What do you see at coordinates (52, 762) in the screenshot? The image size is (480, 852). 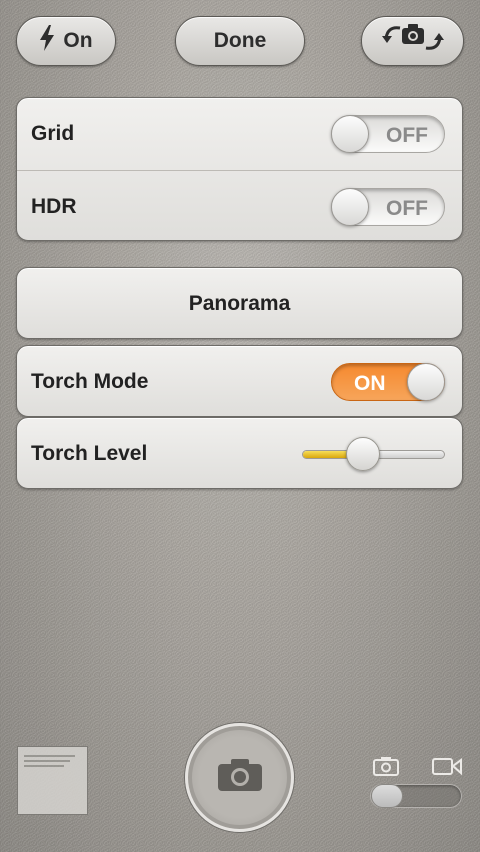 I see `thumbnail-content` at bounding box center [52, 762].